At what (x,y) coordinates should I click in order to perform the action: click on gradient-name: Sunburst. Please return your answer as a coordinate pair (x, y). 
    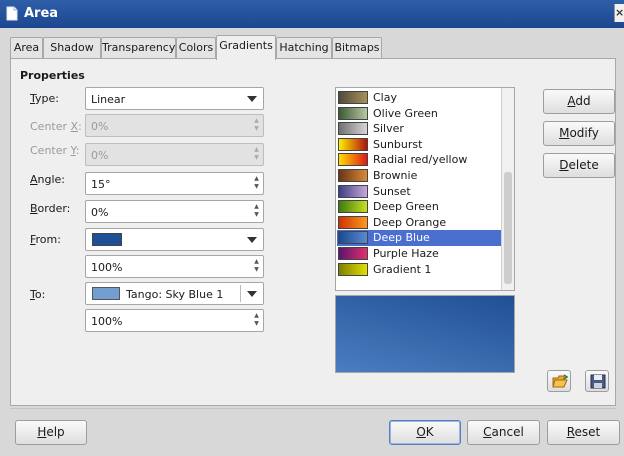
    Looking at the image, I should click on (398, 144).